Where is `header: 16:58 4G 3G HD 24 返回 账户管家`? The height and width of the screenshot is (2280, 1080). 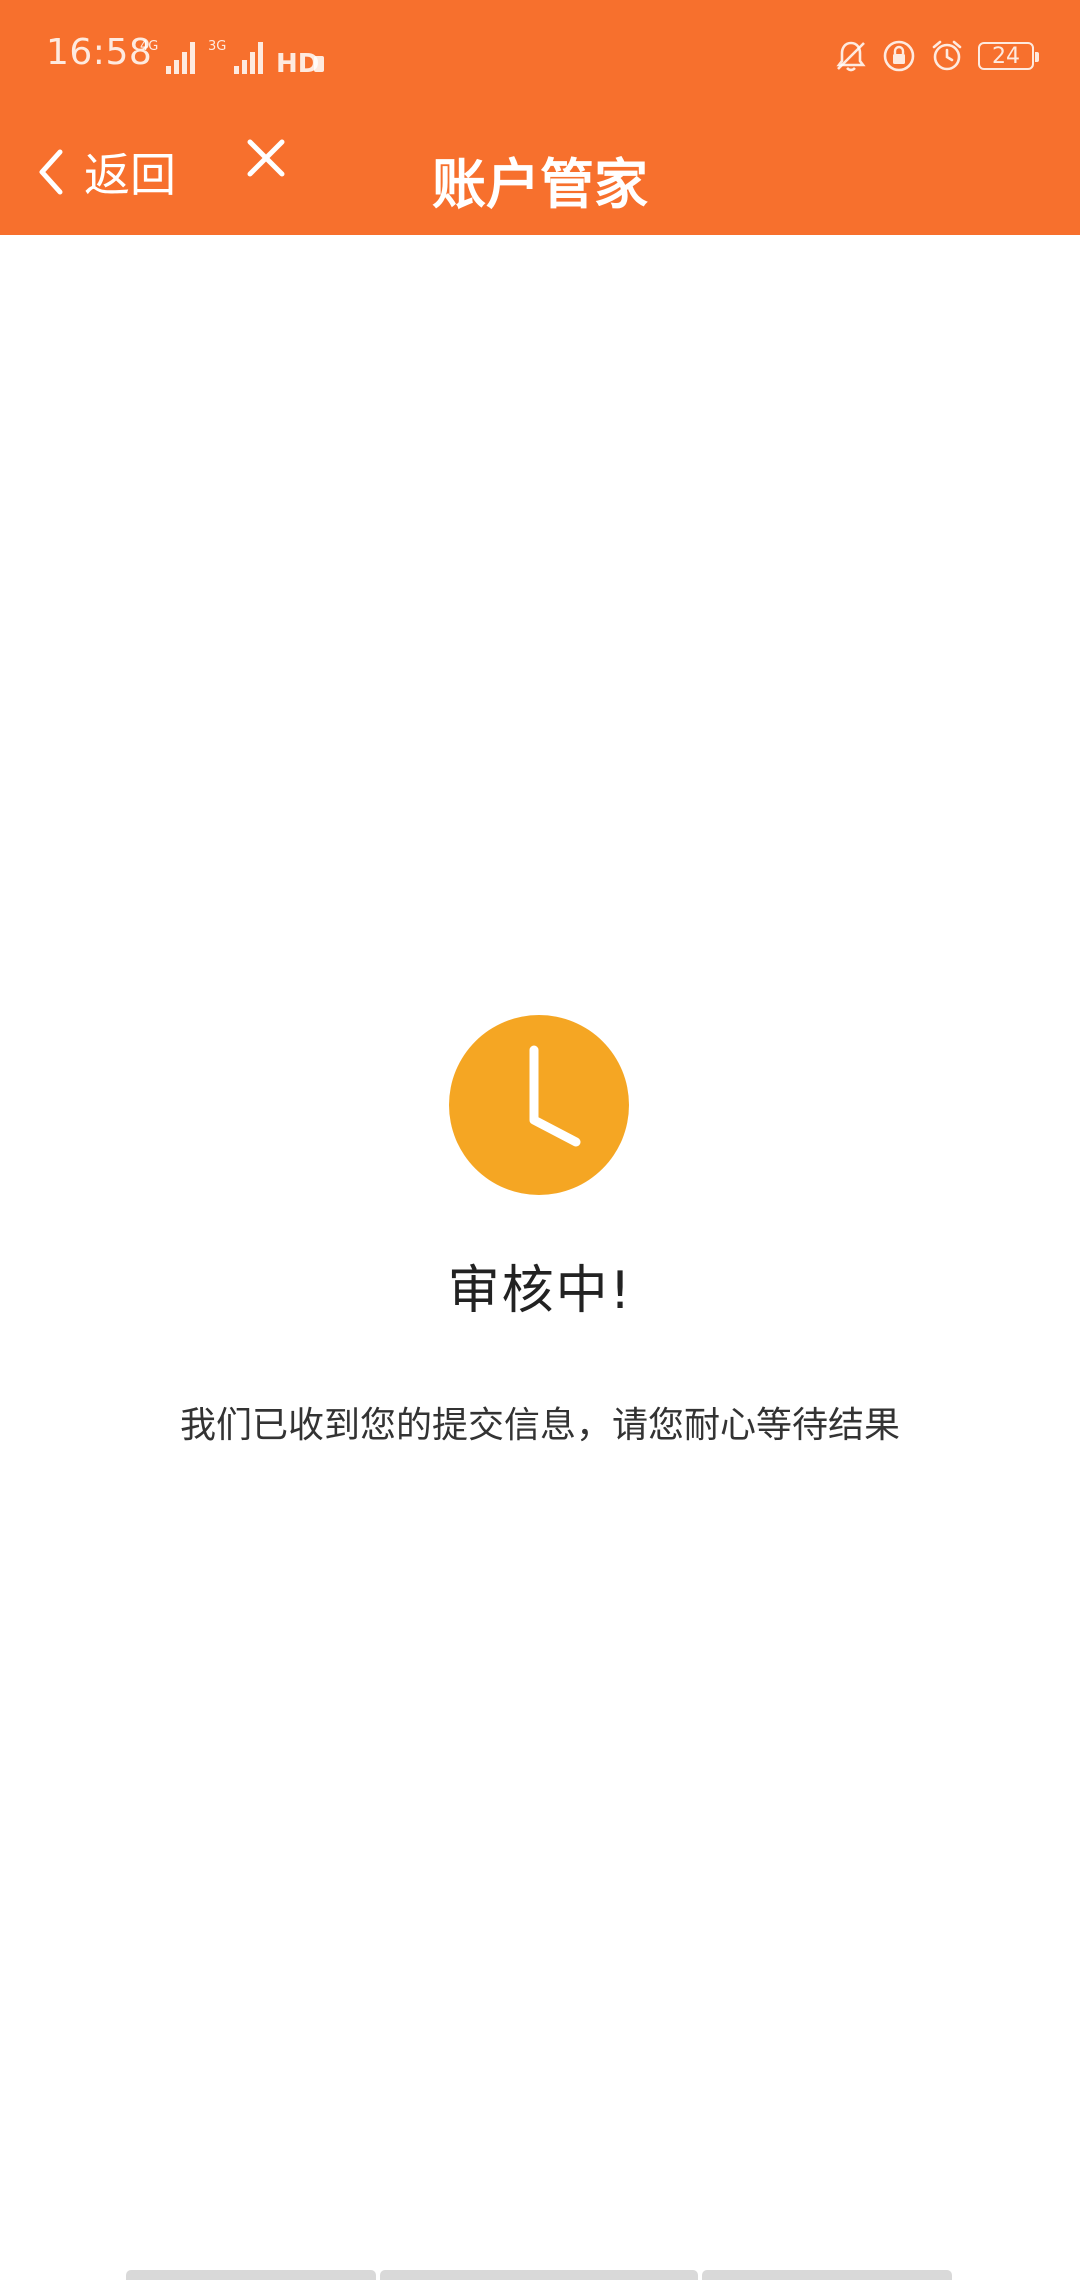 header: 16:58 4G 3G HD 24 返回 账户管家 is located at coordinates (540, 117).